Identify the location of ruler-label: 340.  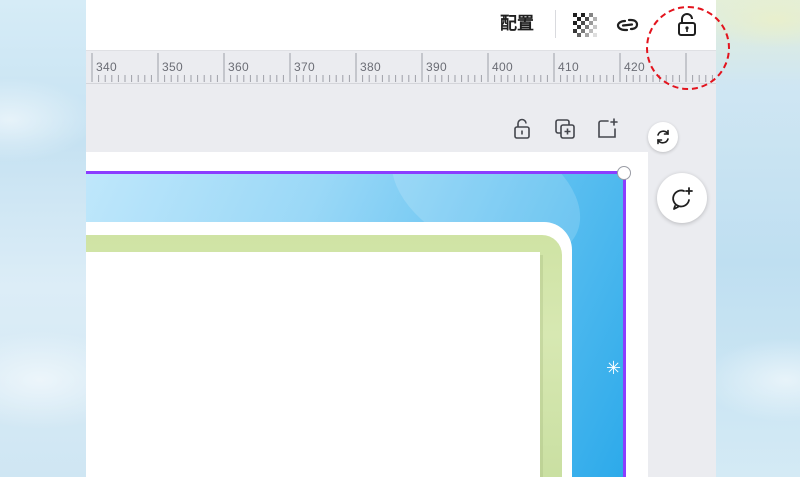
(106, 67).